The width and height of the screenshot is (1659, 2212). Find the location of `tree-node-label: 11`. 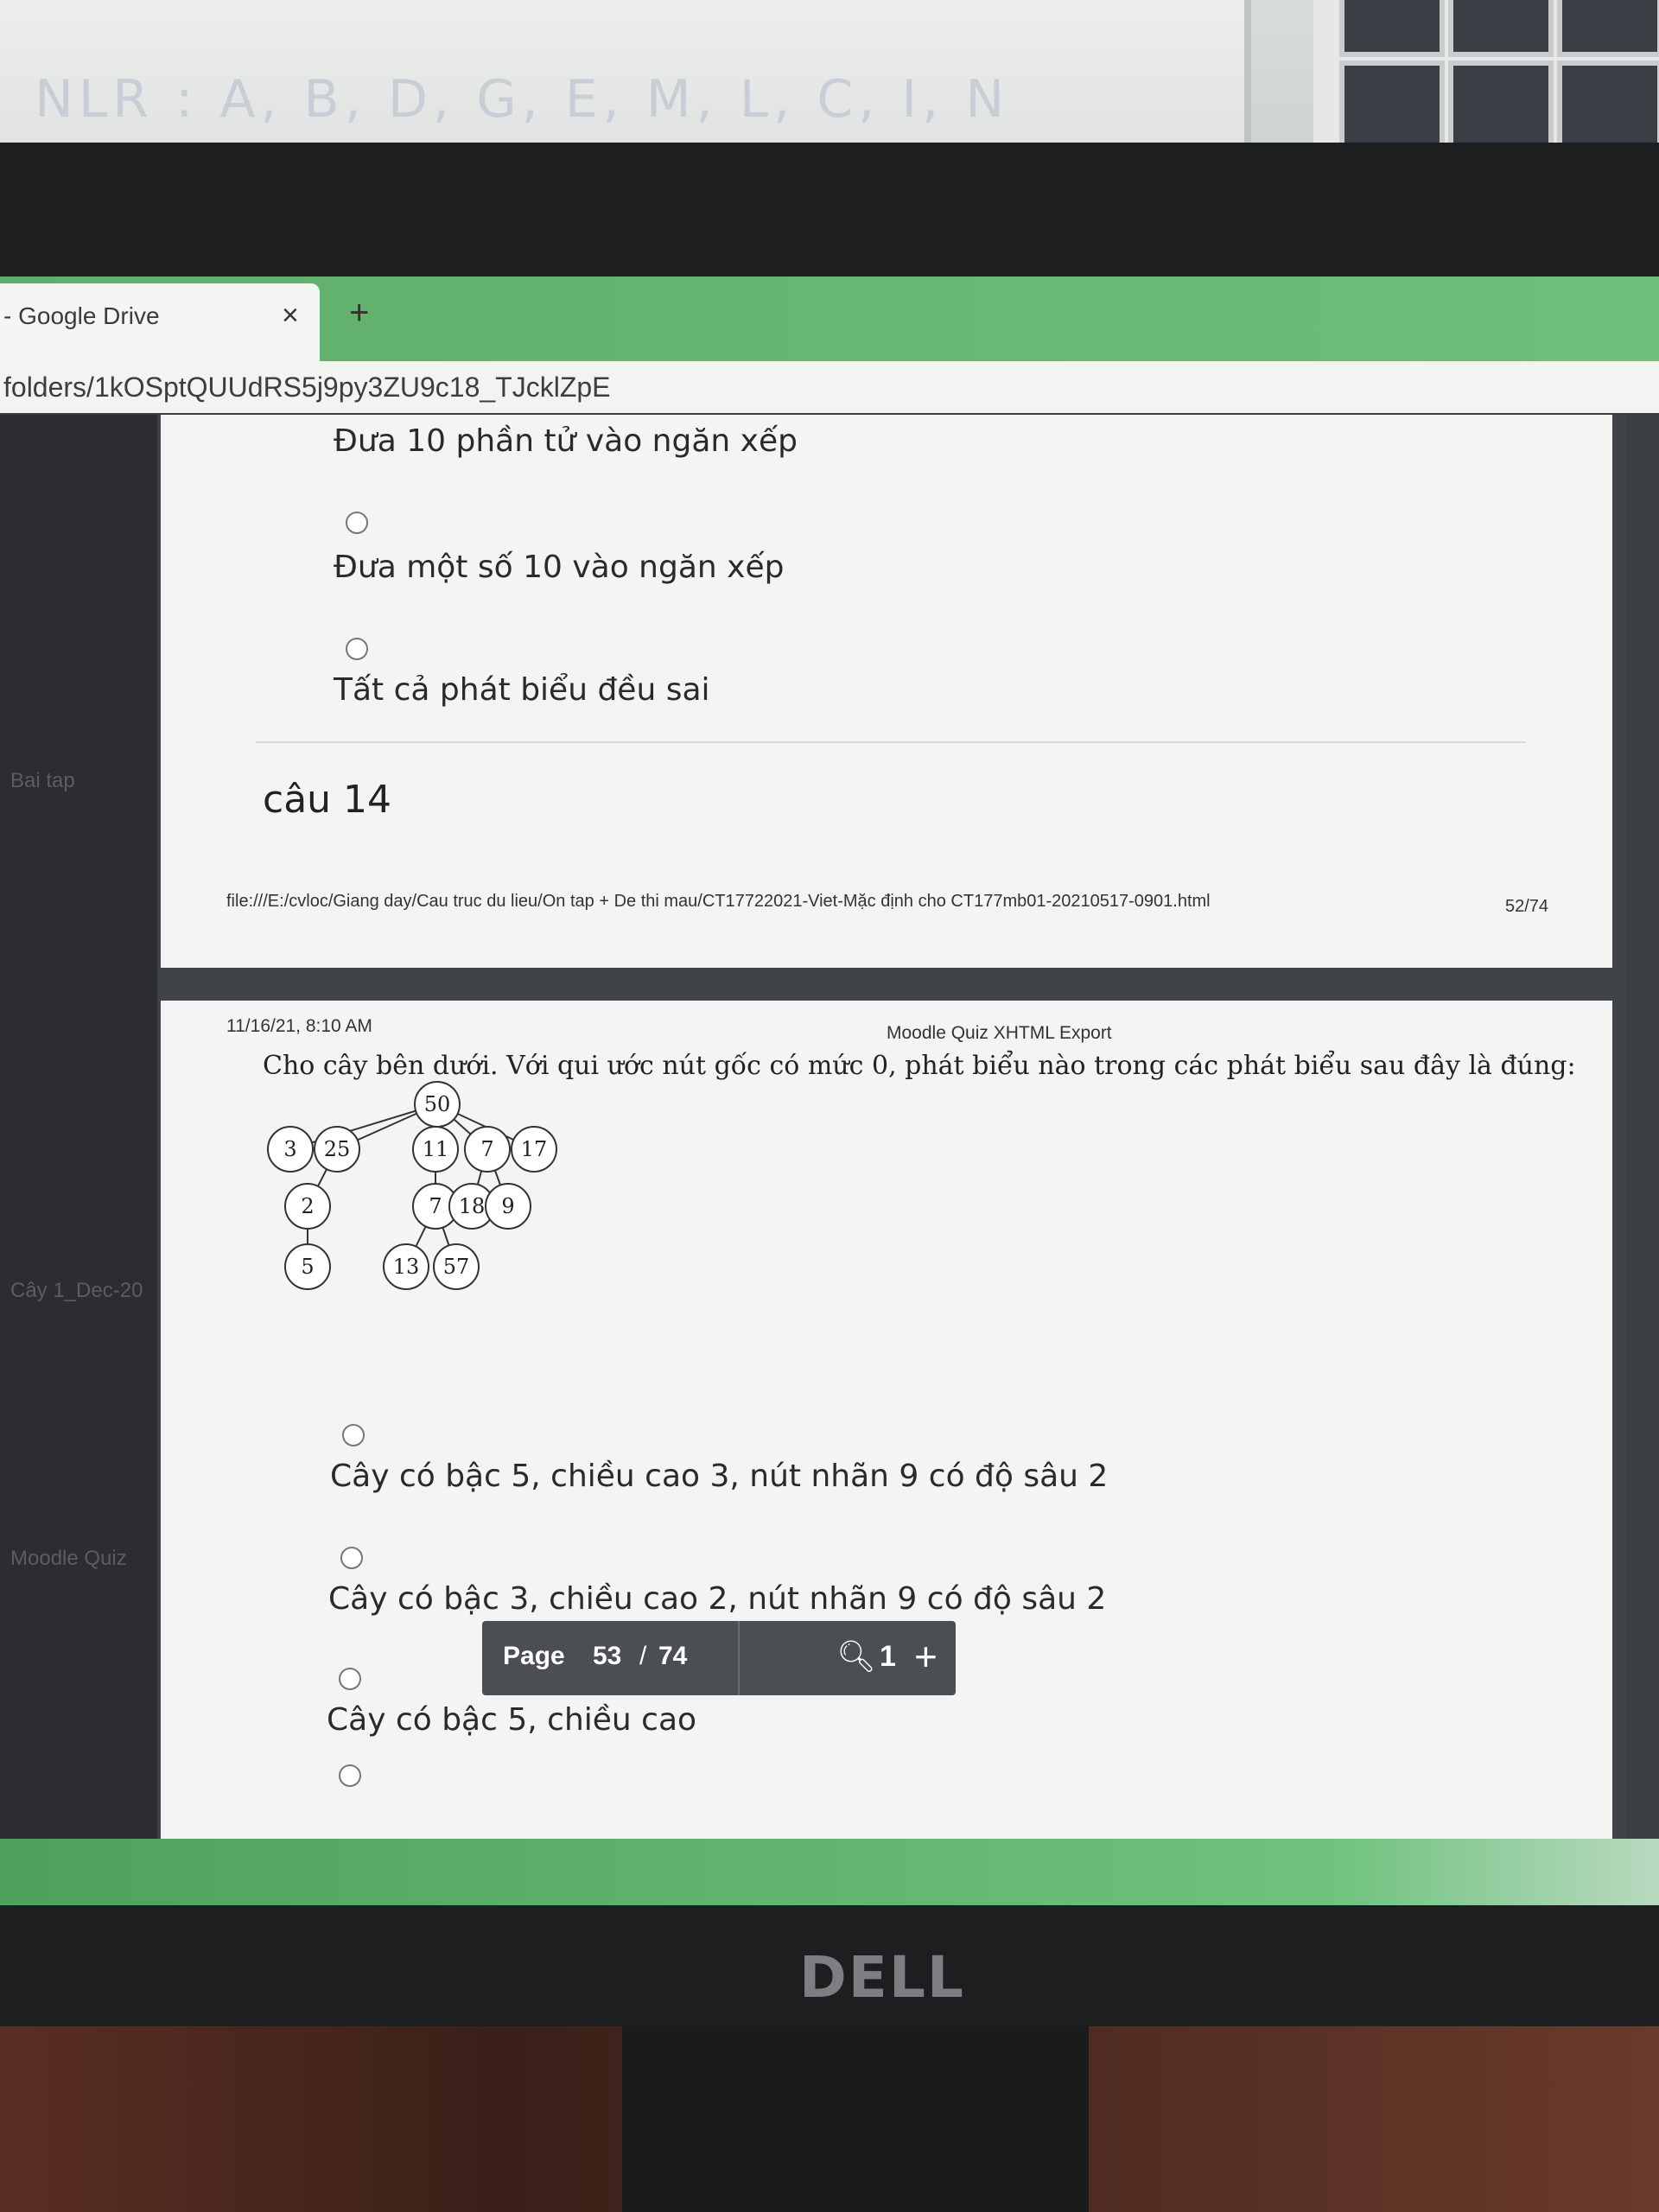

tree-node-label: 11 is located at coordinates (436, 1149).